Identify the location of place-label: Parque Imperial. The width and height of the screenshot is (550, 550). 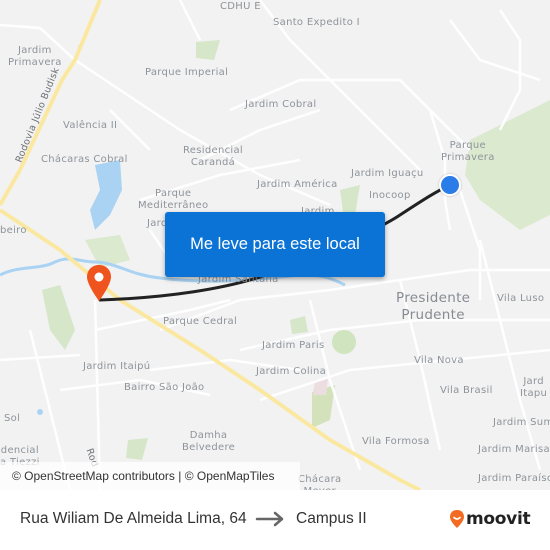
(187, 72).